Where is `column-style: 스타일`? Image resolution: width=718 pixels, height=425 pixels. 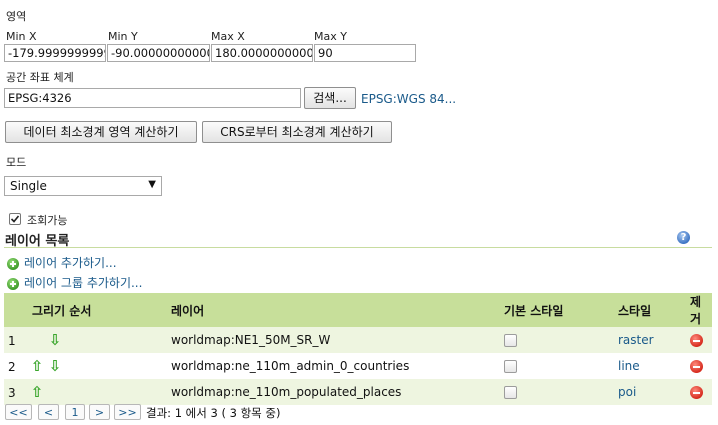 column-style: 스타일 is located at coordinates (650, 310).